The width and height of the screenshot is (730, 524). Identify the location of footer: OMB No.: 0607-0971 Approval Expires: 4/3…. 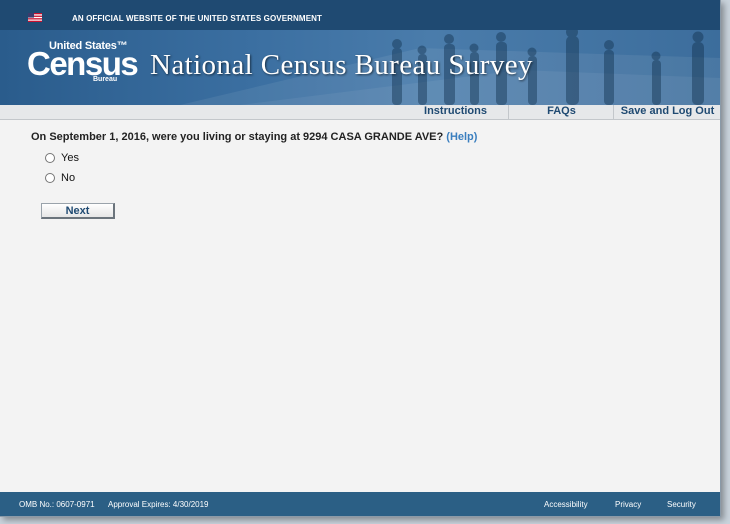
(360, 504).